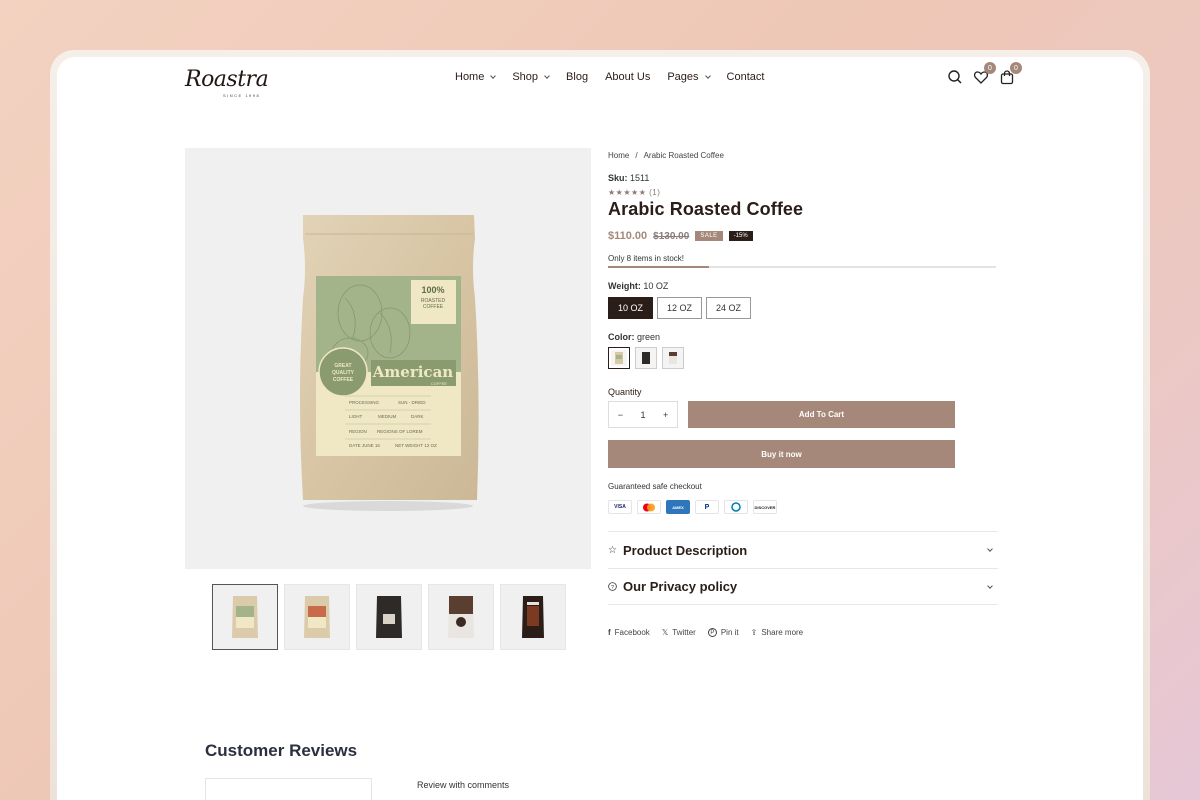 This screenshot has width=1200, height=800. What do you see at coordinates (729, 632) in the screenshot?
I see `share-pinterest-label: Pin it` at bounding box center [729, 632].